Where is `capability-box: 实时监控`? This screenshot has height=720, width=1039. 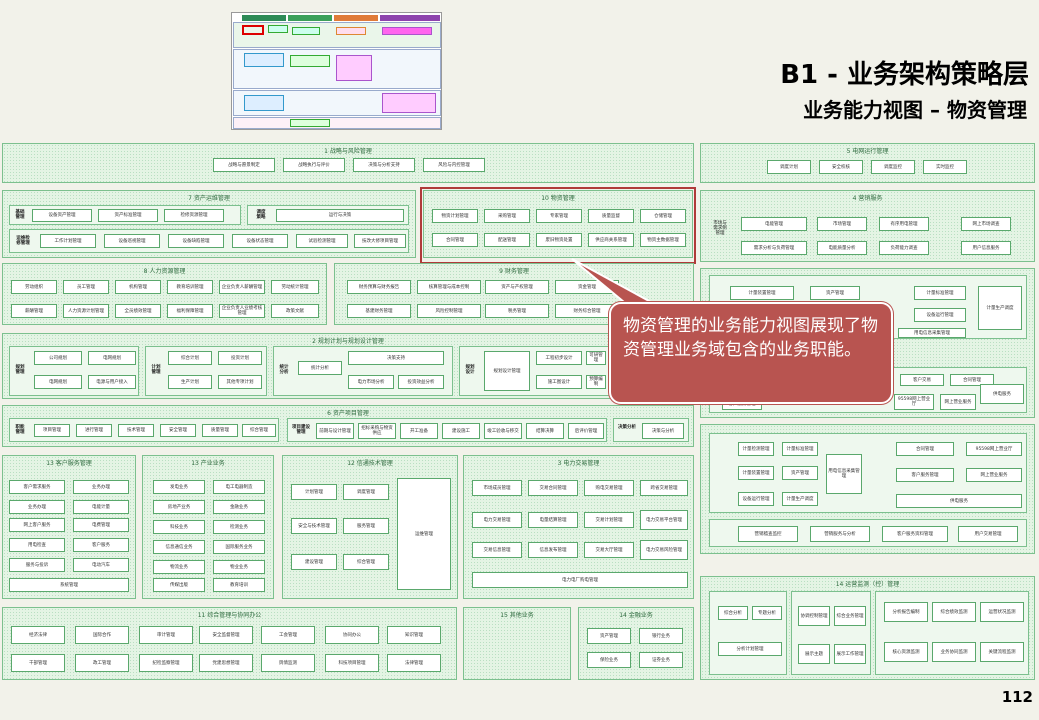 capability-box: 实时监控 is located at coordinates (945, 167).